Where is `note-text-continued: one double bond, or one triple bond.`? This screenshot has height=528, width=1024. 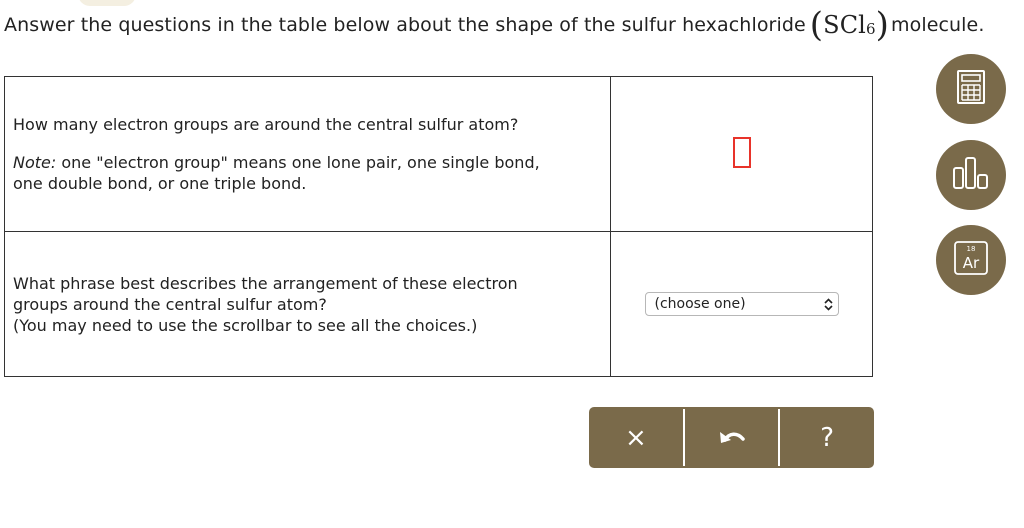 note-text-continued: one double bond, or one triple bond. is located at coordinates (160, 183).